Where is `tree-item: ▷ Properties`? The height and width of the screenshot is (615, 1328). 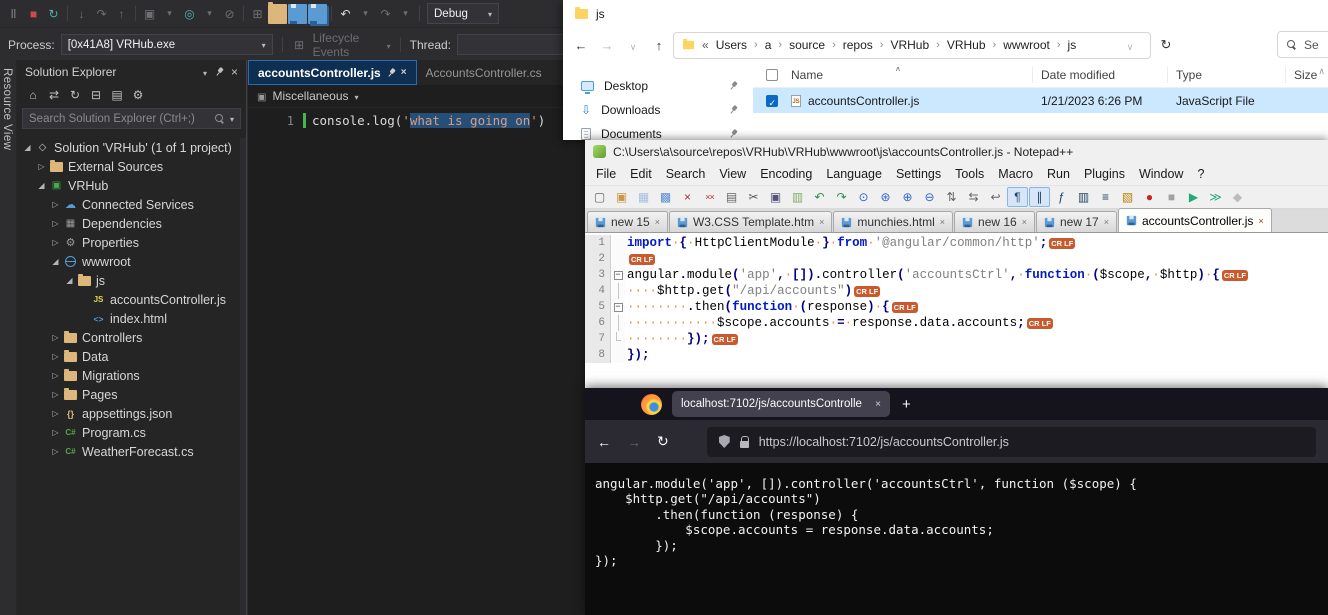 tree-item: ▷ Properties is located at coordinates (128, 242).